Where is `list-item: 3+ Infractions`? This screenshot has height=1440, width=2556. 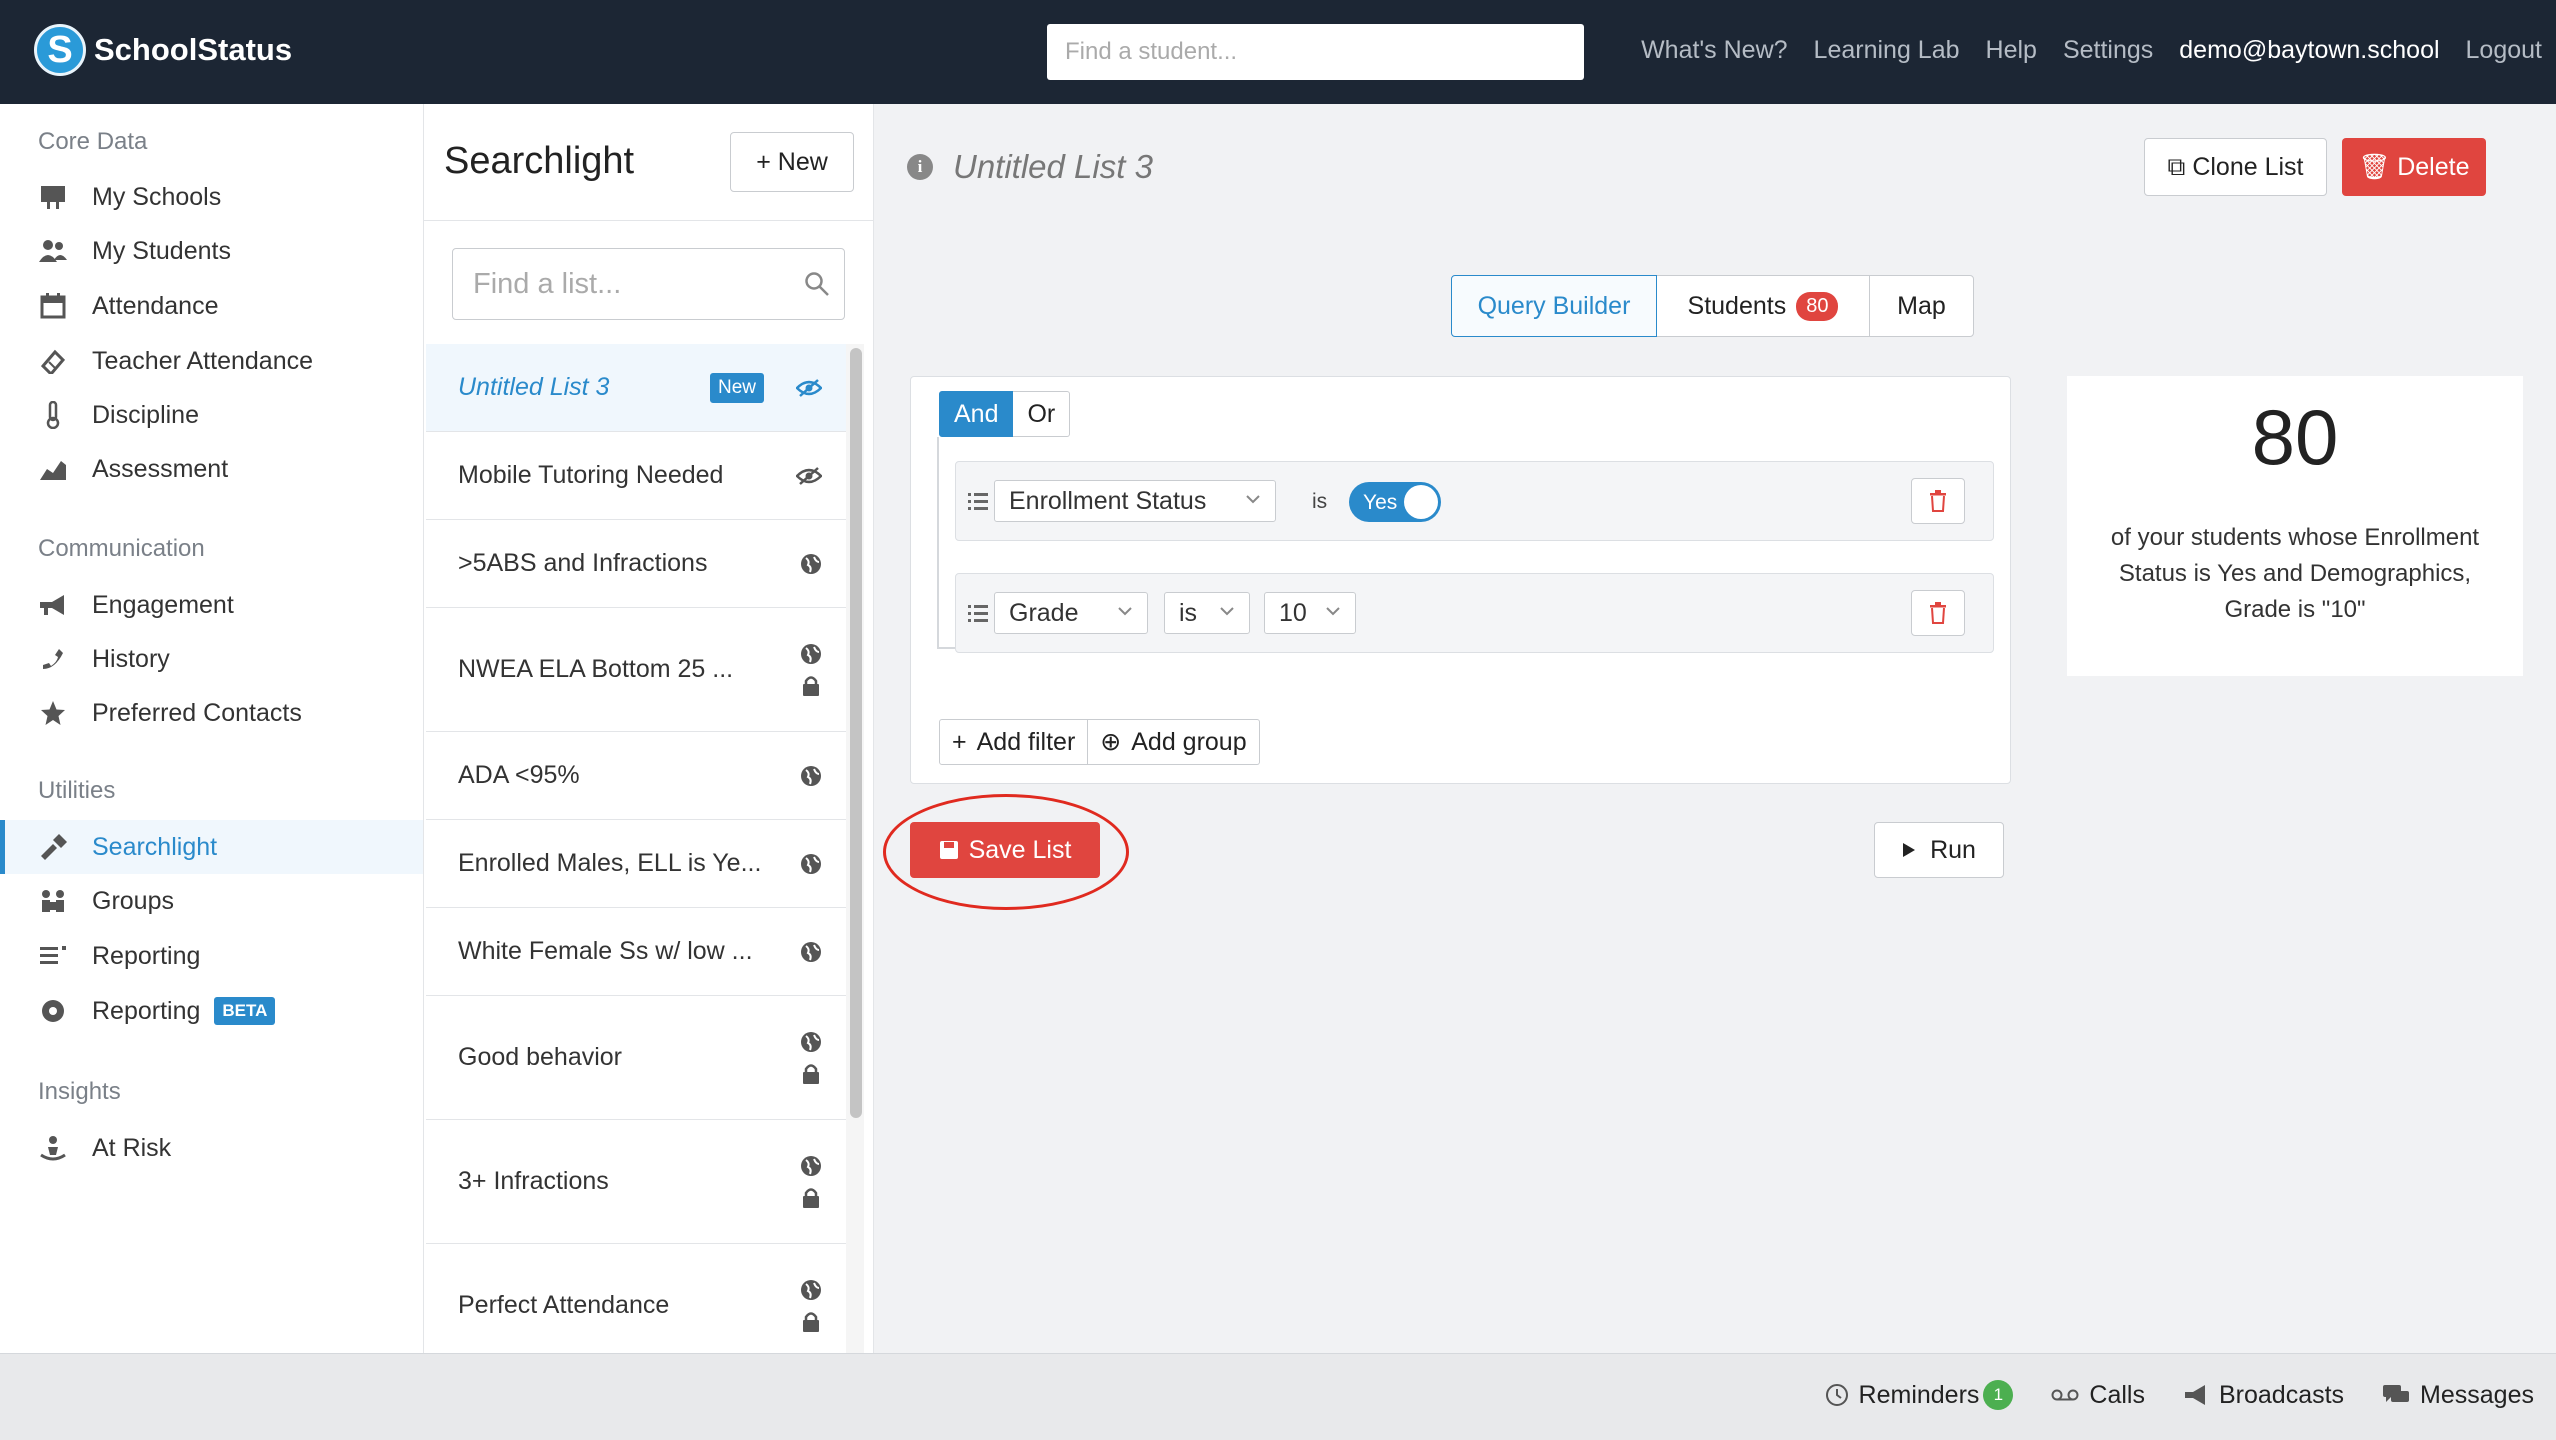 list-item: 3+ Infractions is located at coordinates (636, 1182).